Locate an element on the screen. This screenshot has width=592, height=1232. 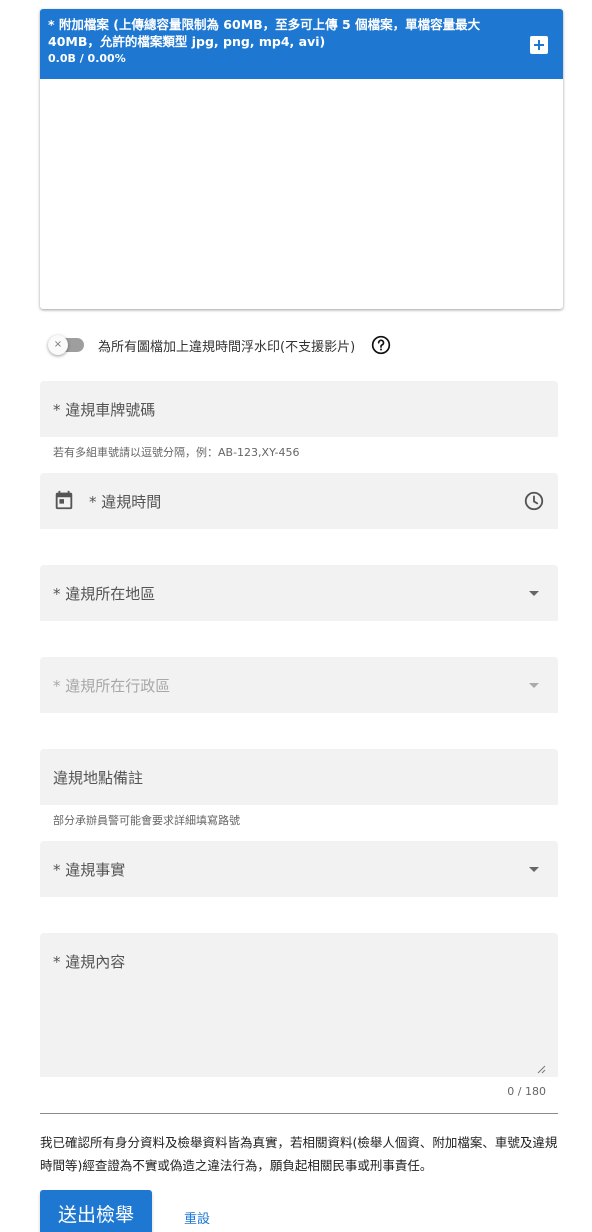
violation-fact-label: * 違規事實 is located at coordinates (89, 870).